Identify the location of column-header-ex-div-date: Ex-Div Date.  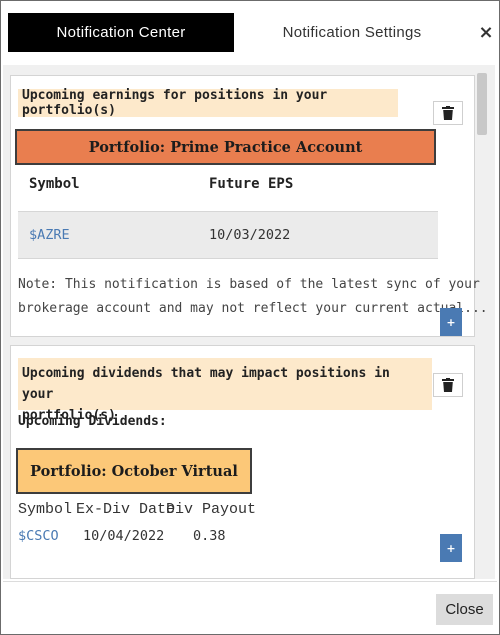
(126, 509).